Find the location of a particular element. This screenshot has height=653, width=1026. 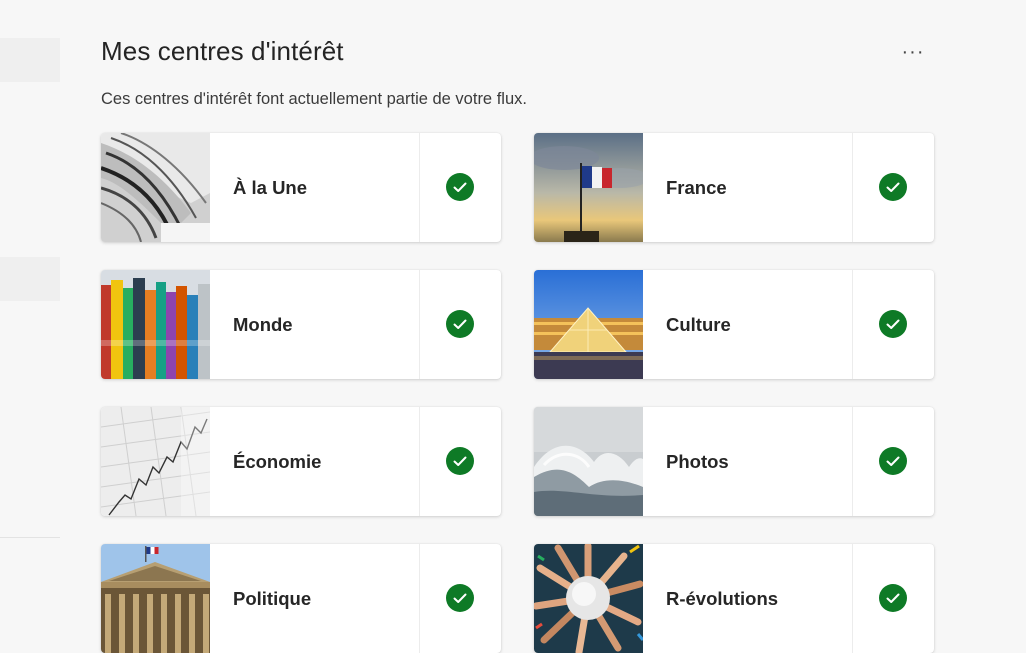

world-flags-image is located at coordinates (155, 324).